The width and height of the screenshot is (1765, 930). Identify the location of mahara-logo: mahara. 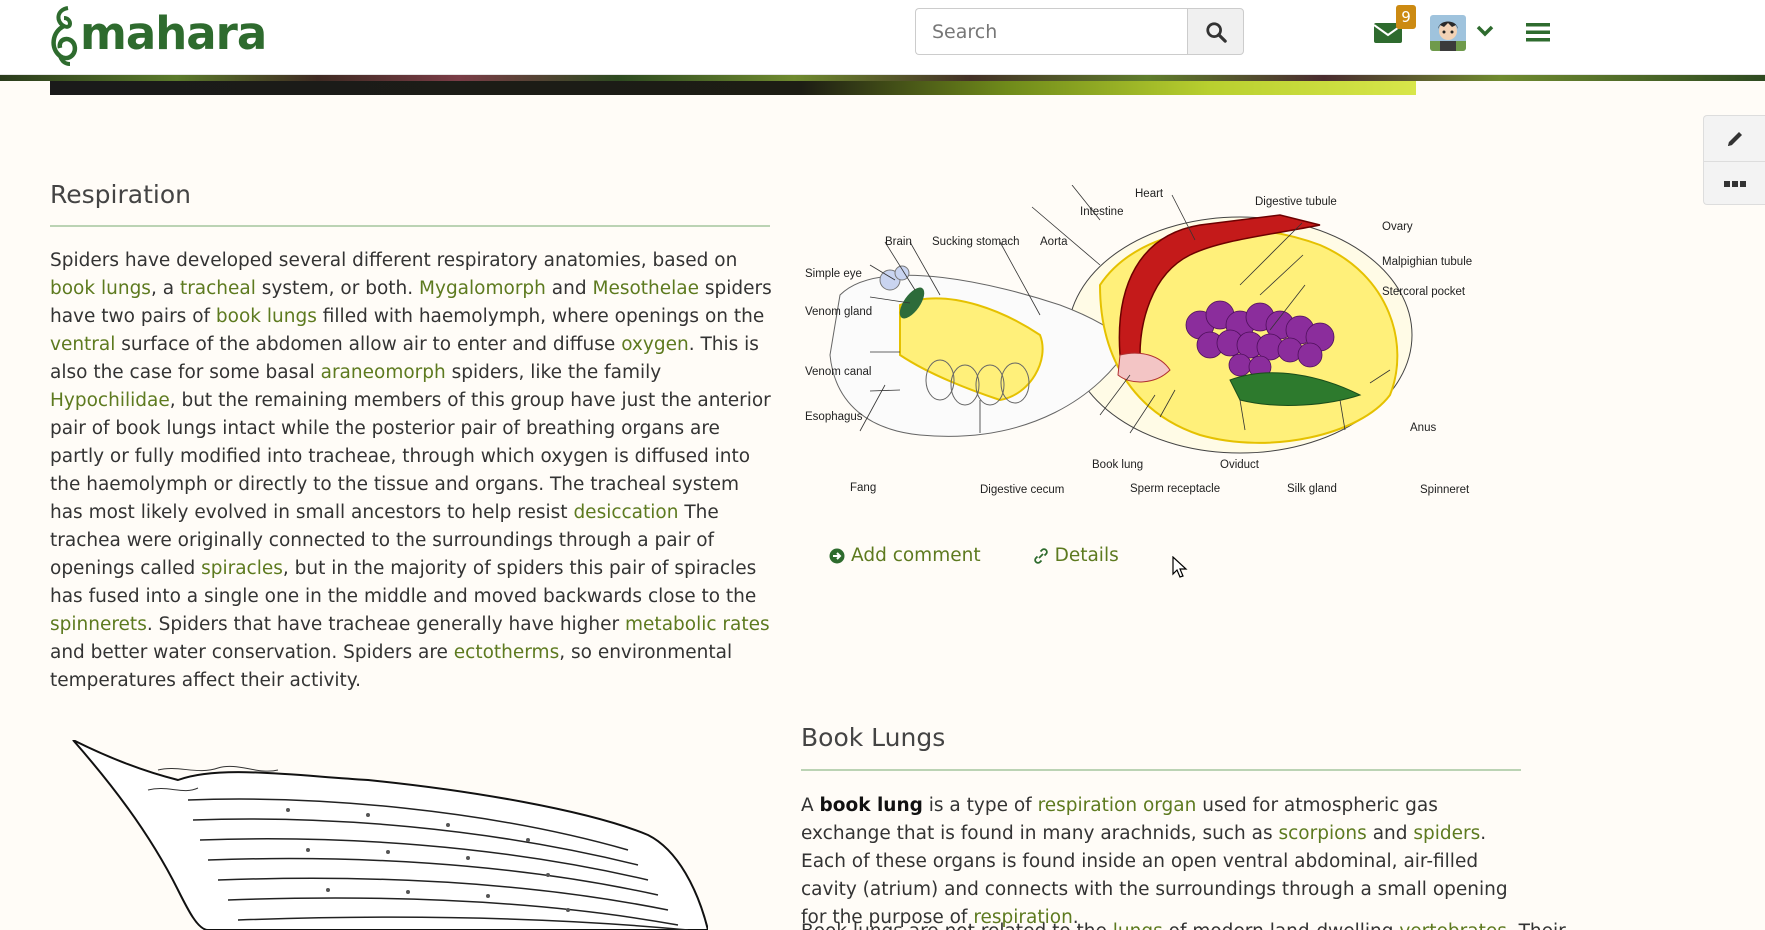
(157, 36).